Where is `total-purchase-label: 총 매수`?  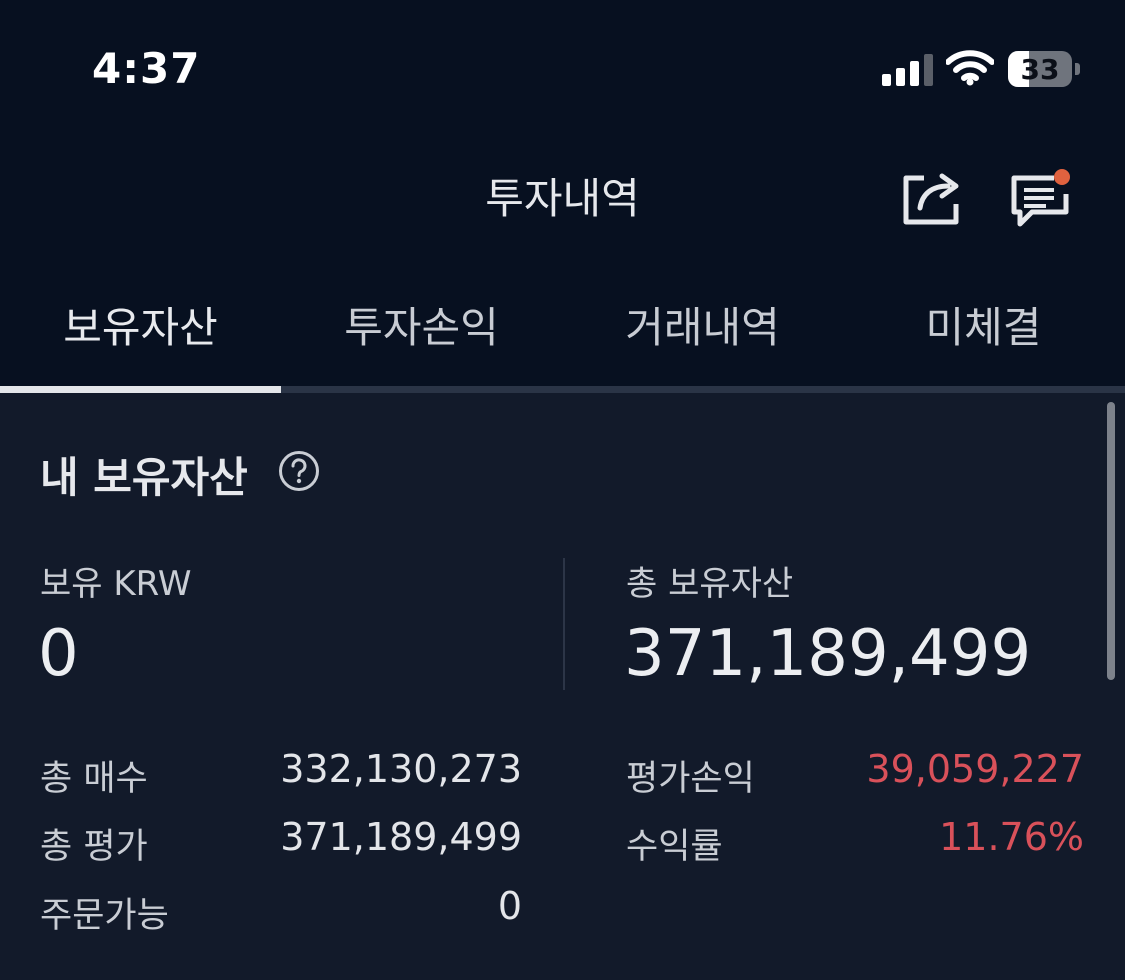
total-purchase-label: 총 매수 is located at coordinates (94, 779).